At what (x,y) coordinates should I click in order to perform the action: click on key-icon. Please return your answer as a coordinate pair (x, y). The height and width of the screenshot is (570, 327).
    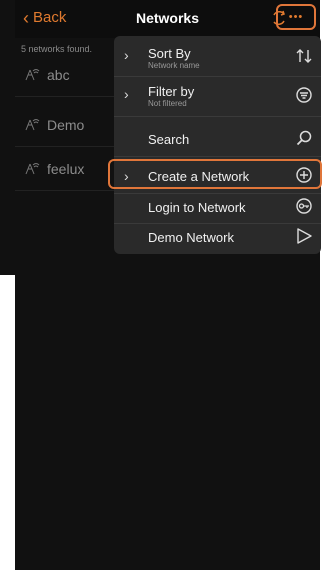
    Looking at the image, I should click on (304, 206).